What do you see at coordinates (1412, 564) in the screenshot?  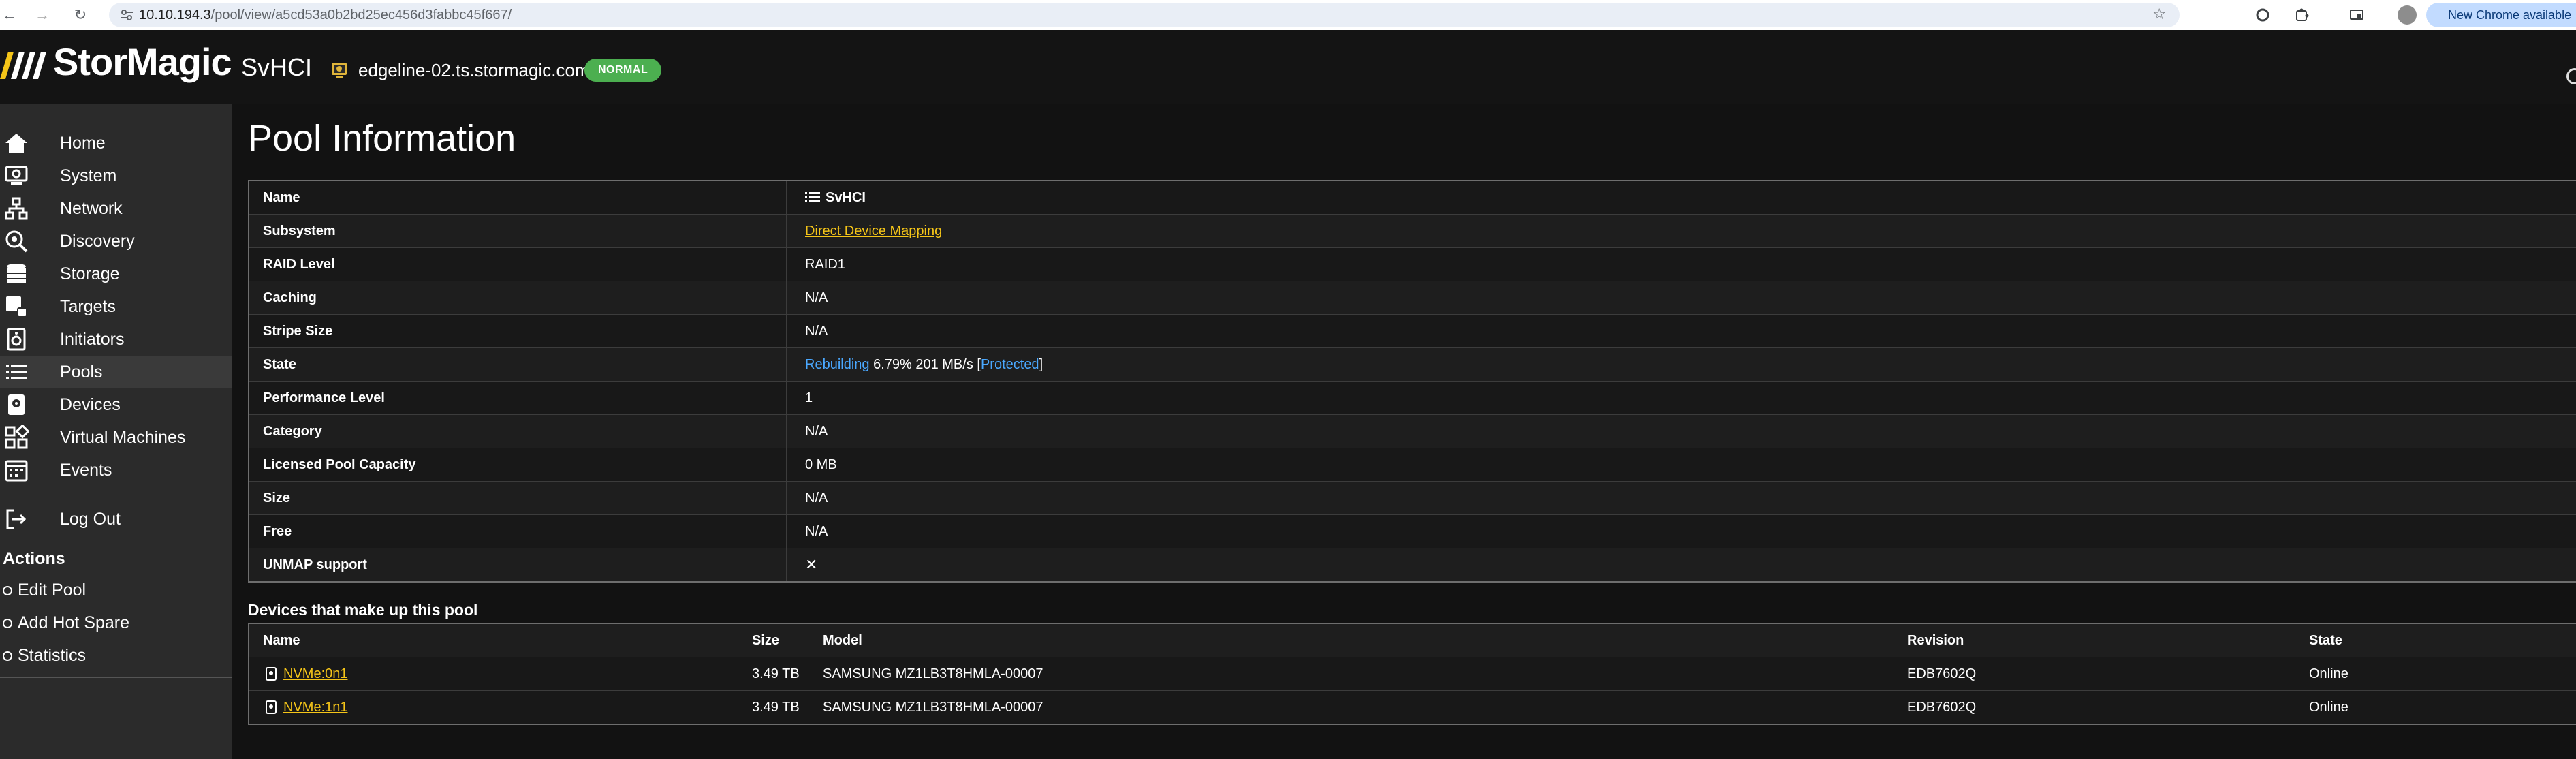 I see `info-row-unmap-support: UNMAP support ✕` at bounding box center [1412, 564].